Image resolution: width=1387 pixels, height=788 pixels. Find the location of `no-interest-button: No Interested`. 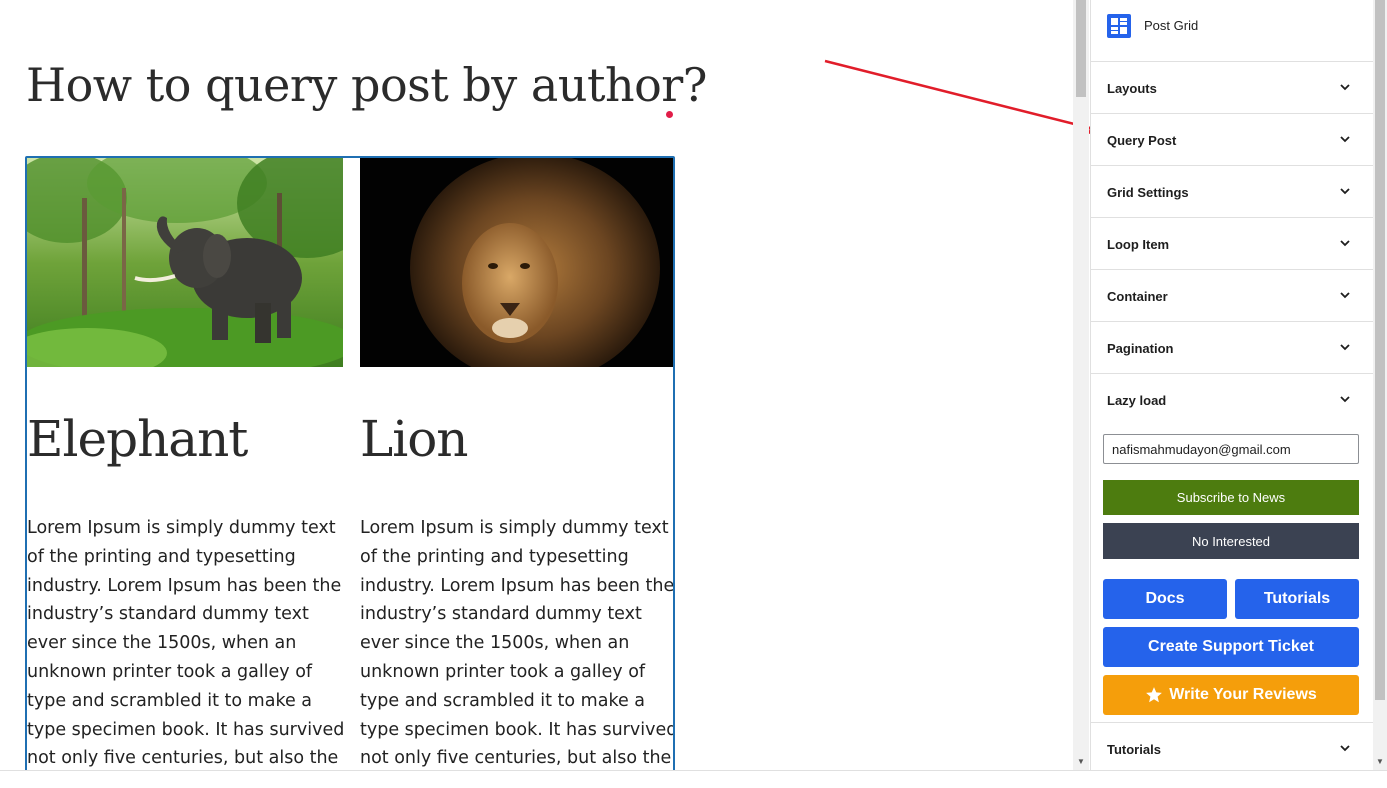

no-interest-button: No Interested is located at coordinates (1231, 541).